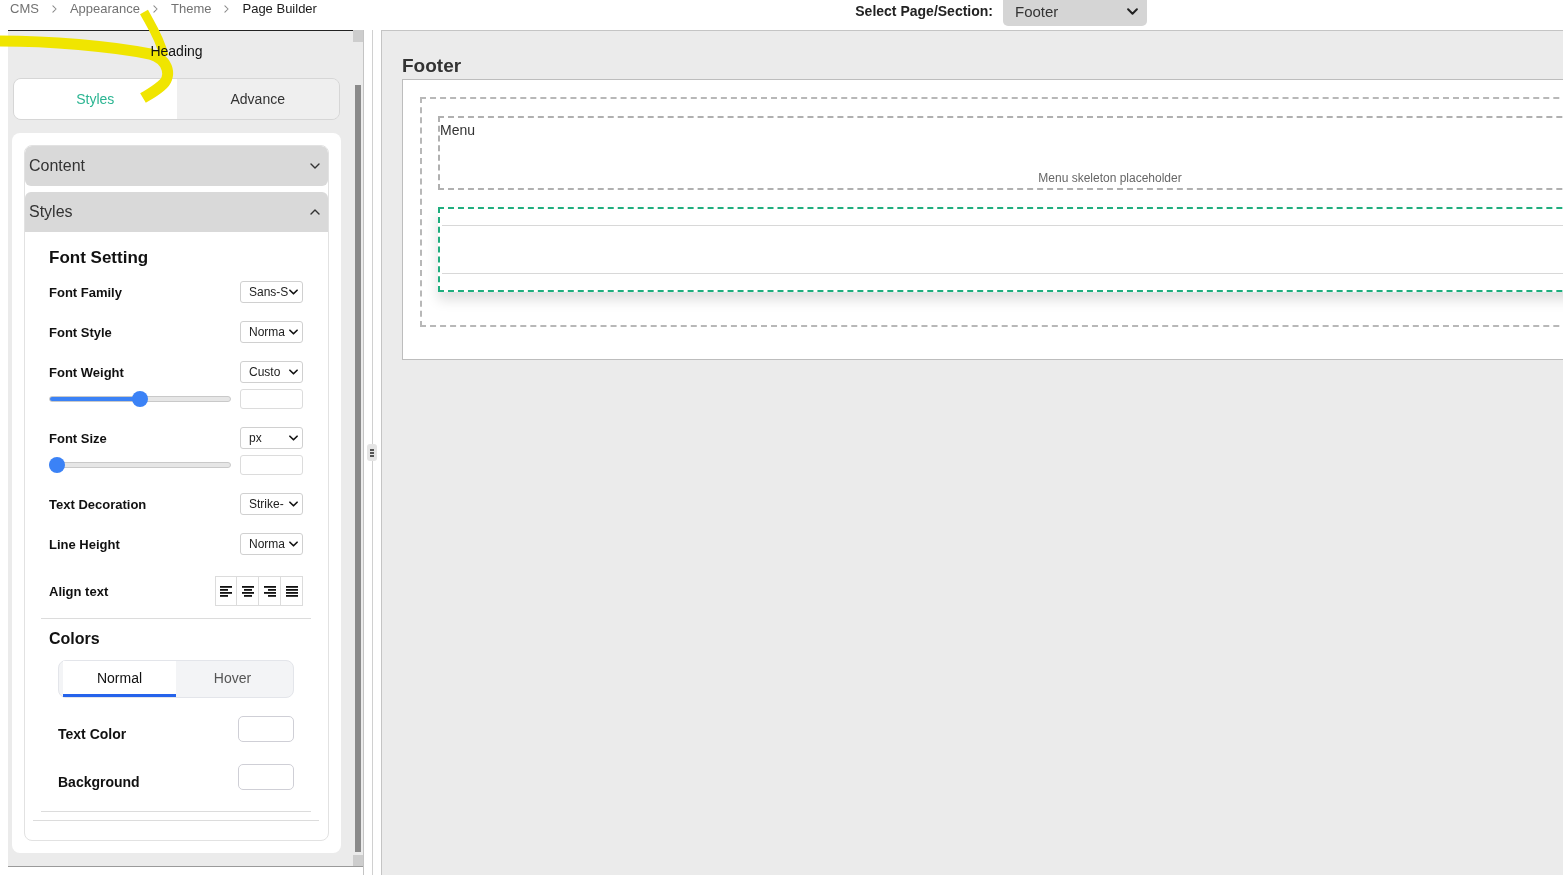 Image resolution: width=1563 pixels, height=875 pixels. What do you see at coordinates (271, 372) in the screenshot?
I see `dropdown: Custo` at bounding box center [271, 372].